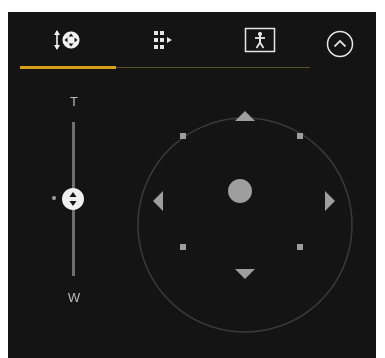 The height and width of the screenshot is (358, 385). I want to click on tab-grid, so click(164, 39).